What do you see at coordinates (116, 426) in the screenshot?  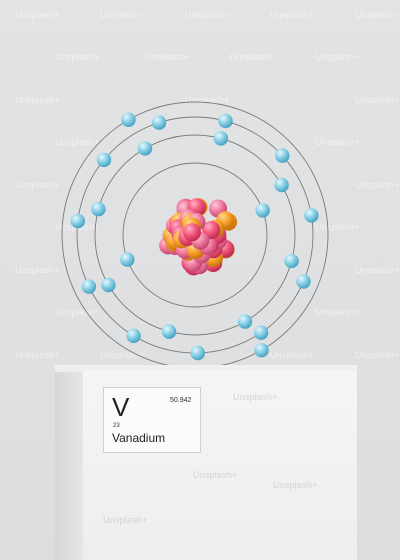 I see `element-atomic-number: 23` at bounding box center [116, 426].